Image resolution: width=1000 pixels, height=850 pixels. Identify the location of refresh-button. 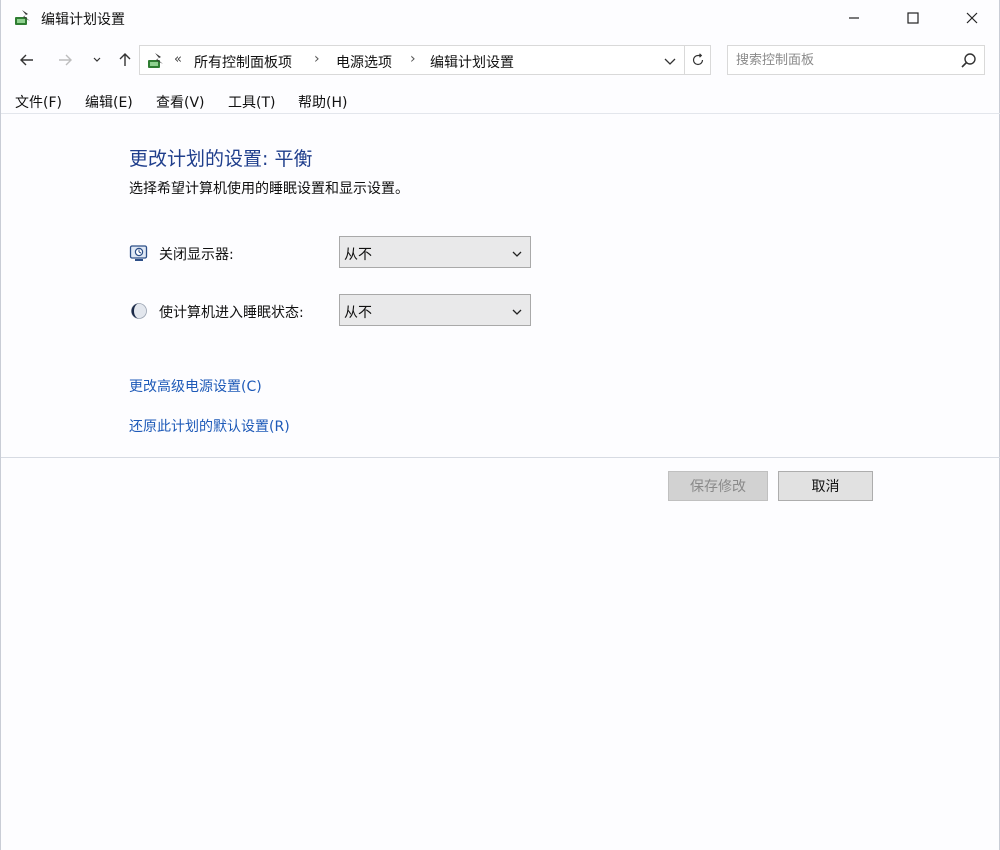
(698, 60).